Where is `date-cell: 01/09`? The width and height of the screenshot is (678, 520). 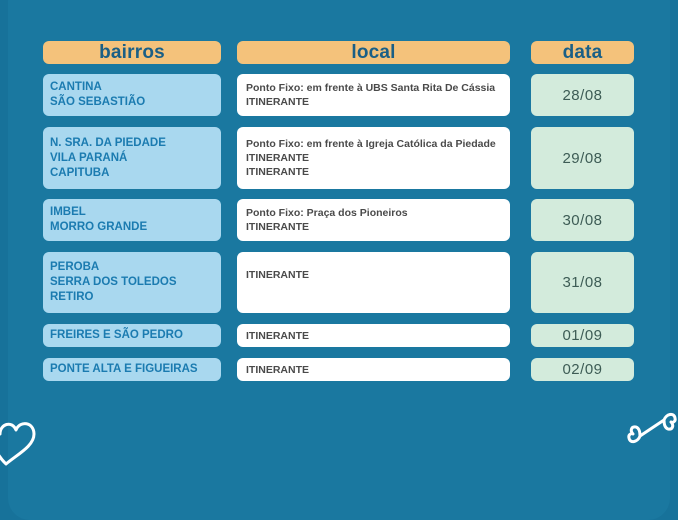 date-cell: 01/09 is located at coordinates (582, 335).